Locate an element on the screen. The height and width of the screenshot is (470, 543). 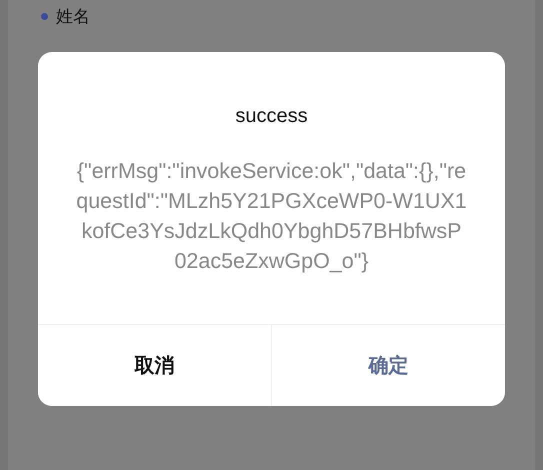
dialog-title: success is located at coordinates (271, 116).